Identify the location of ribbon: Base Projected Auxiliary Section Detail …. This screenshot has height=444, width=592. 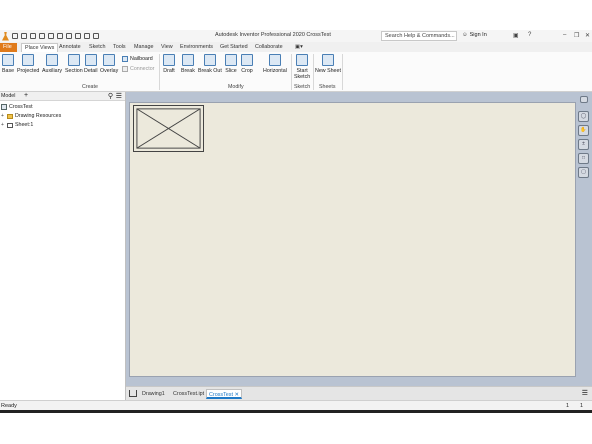
(296, 72).